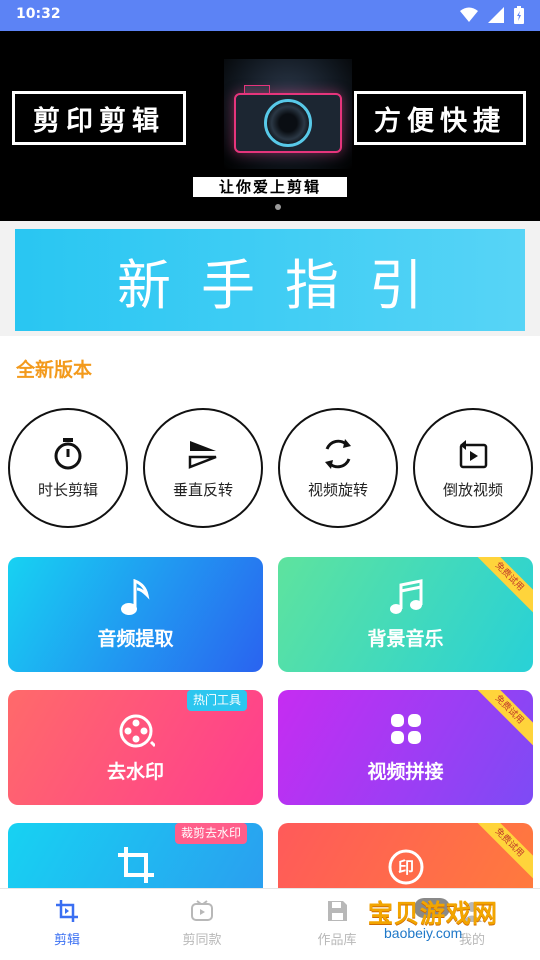 The width and height of the screenshot is (540, 960). I want to click on card-label: 背景音乐, so click(405, 639).